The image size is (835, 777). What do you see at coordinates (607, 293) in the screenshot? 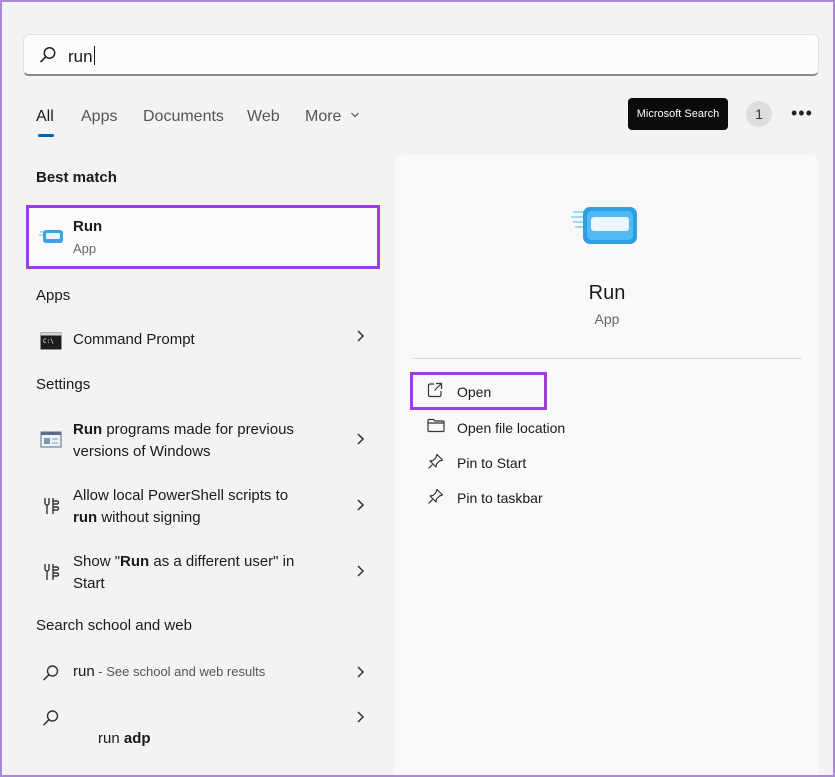
I see `detail-title: Run` at bounding box center [607, 293].